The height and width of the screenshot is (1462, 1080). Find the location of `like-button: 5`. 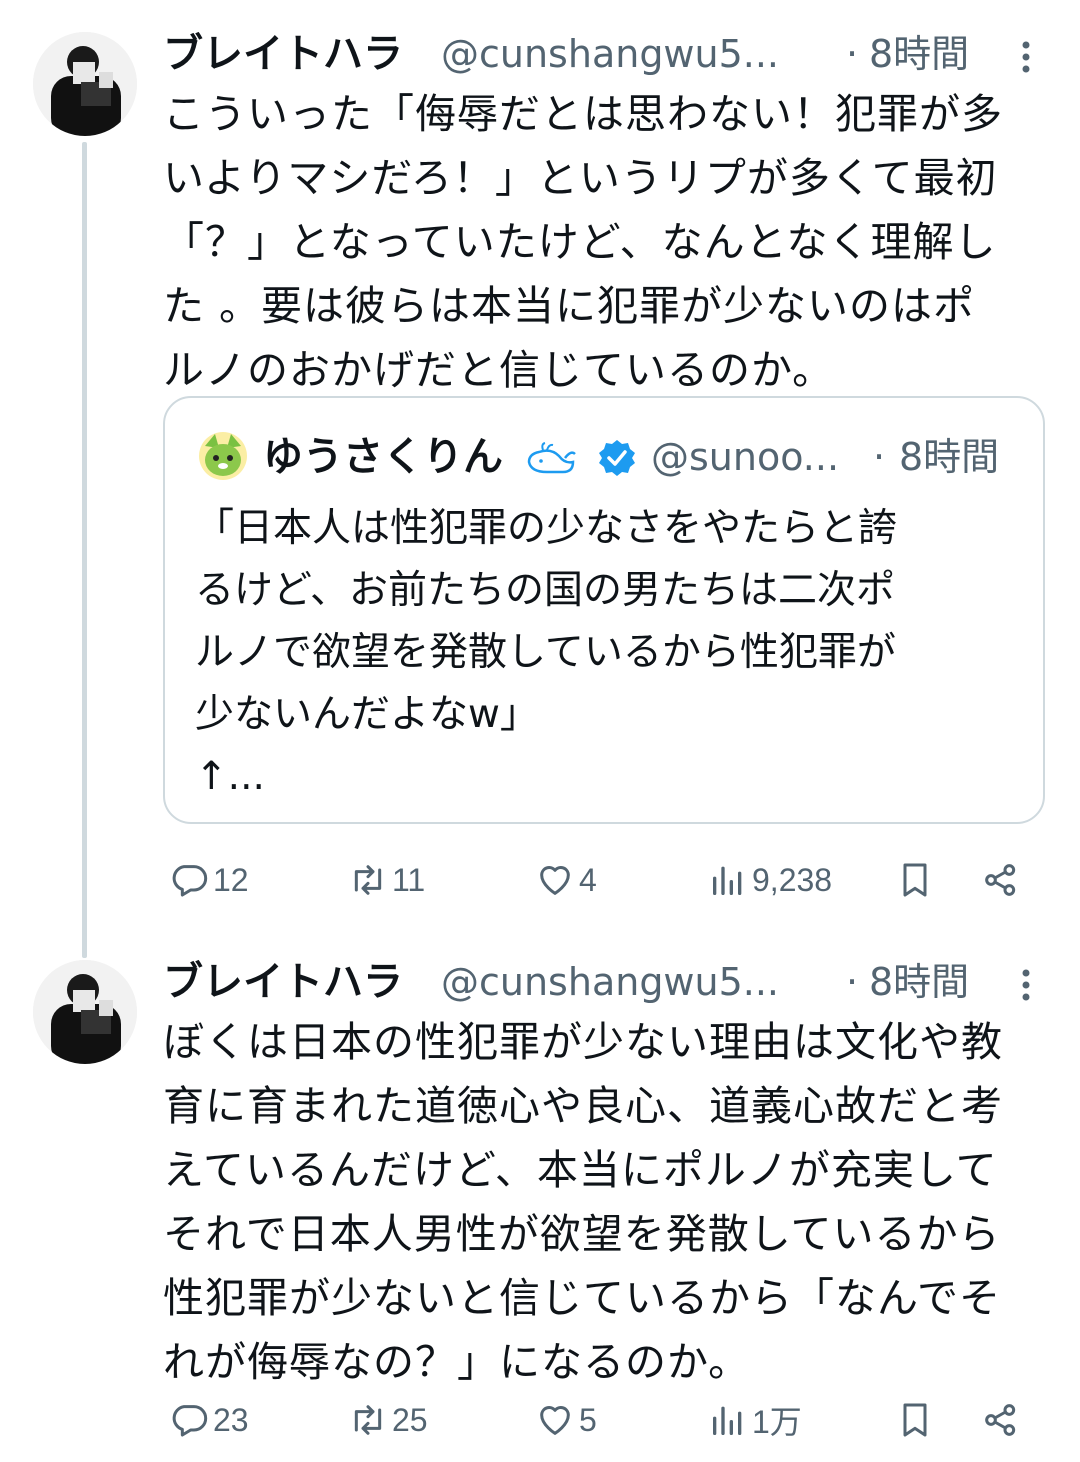

like-button: 5 is located at coordinates (566, 1420).